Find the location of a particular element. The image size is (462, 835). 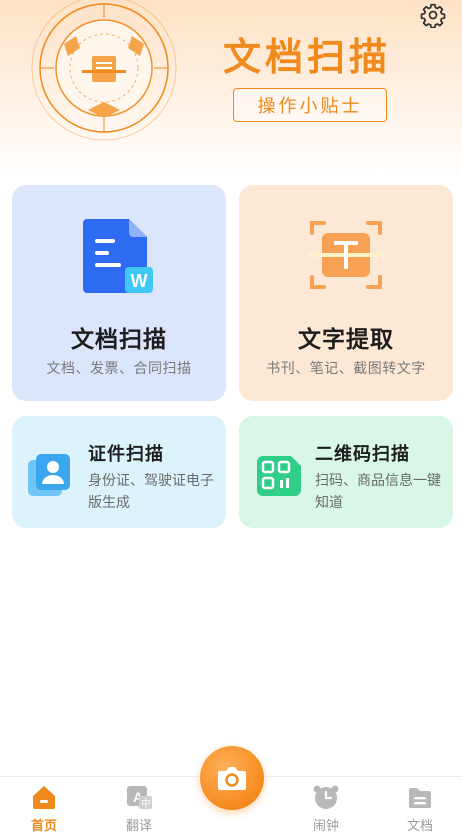

word-document-icon: W is located at coordinates (118, 256).